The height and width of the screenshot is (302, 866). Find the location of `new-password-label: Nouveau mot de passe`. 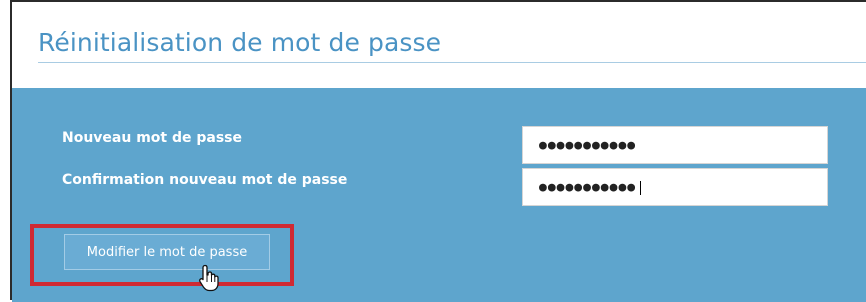

new-password-label: Nouveau mot de passe is located at coordinates (152, 138).